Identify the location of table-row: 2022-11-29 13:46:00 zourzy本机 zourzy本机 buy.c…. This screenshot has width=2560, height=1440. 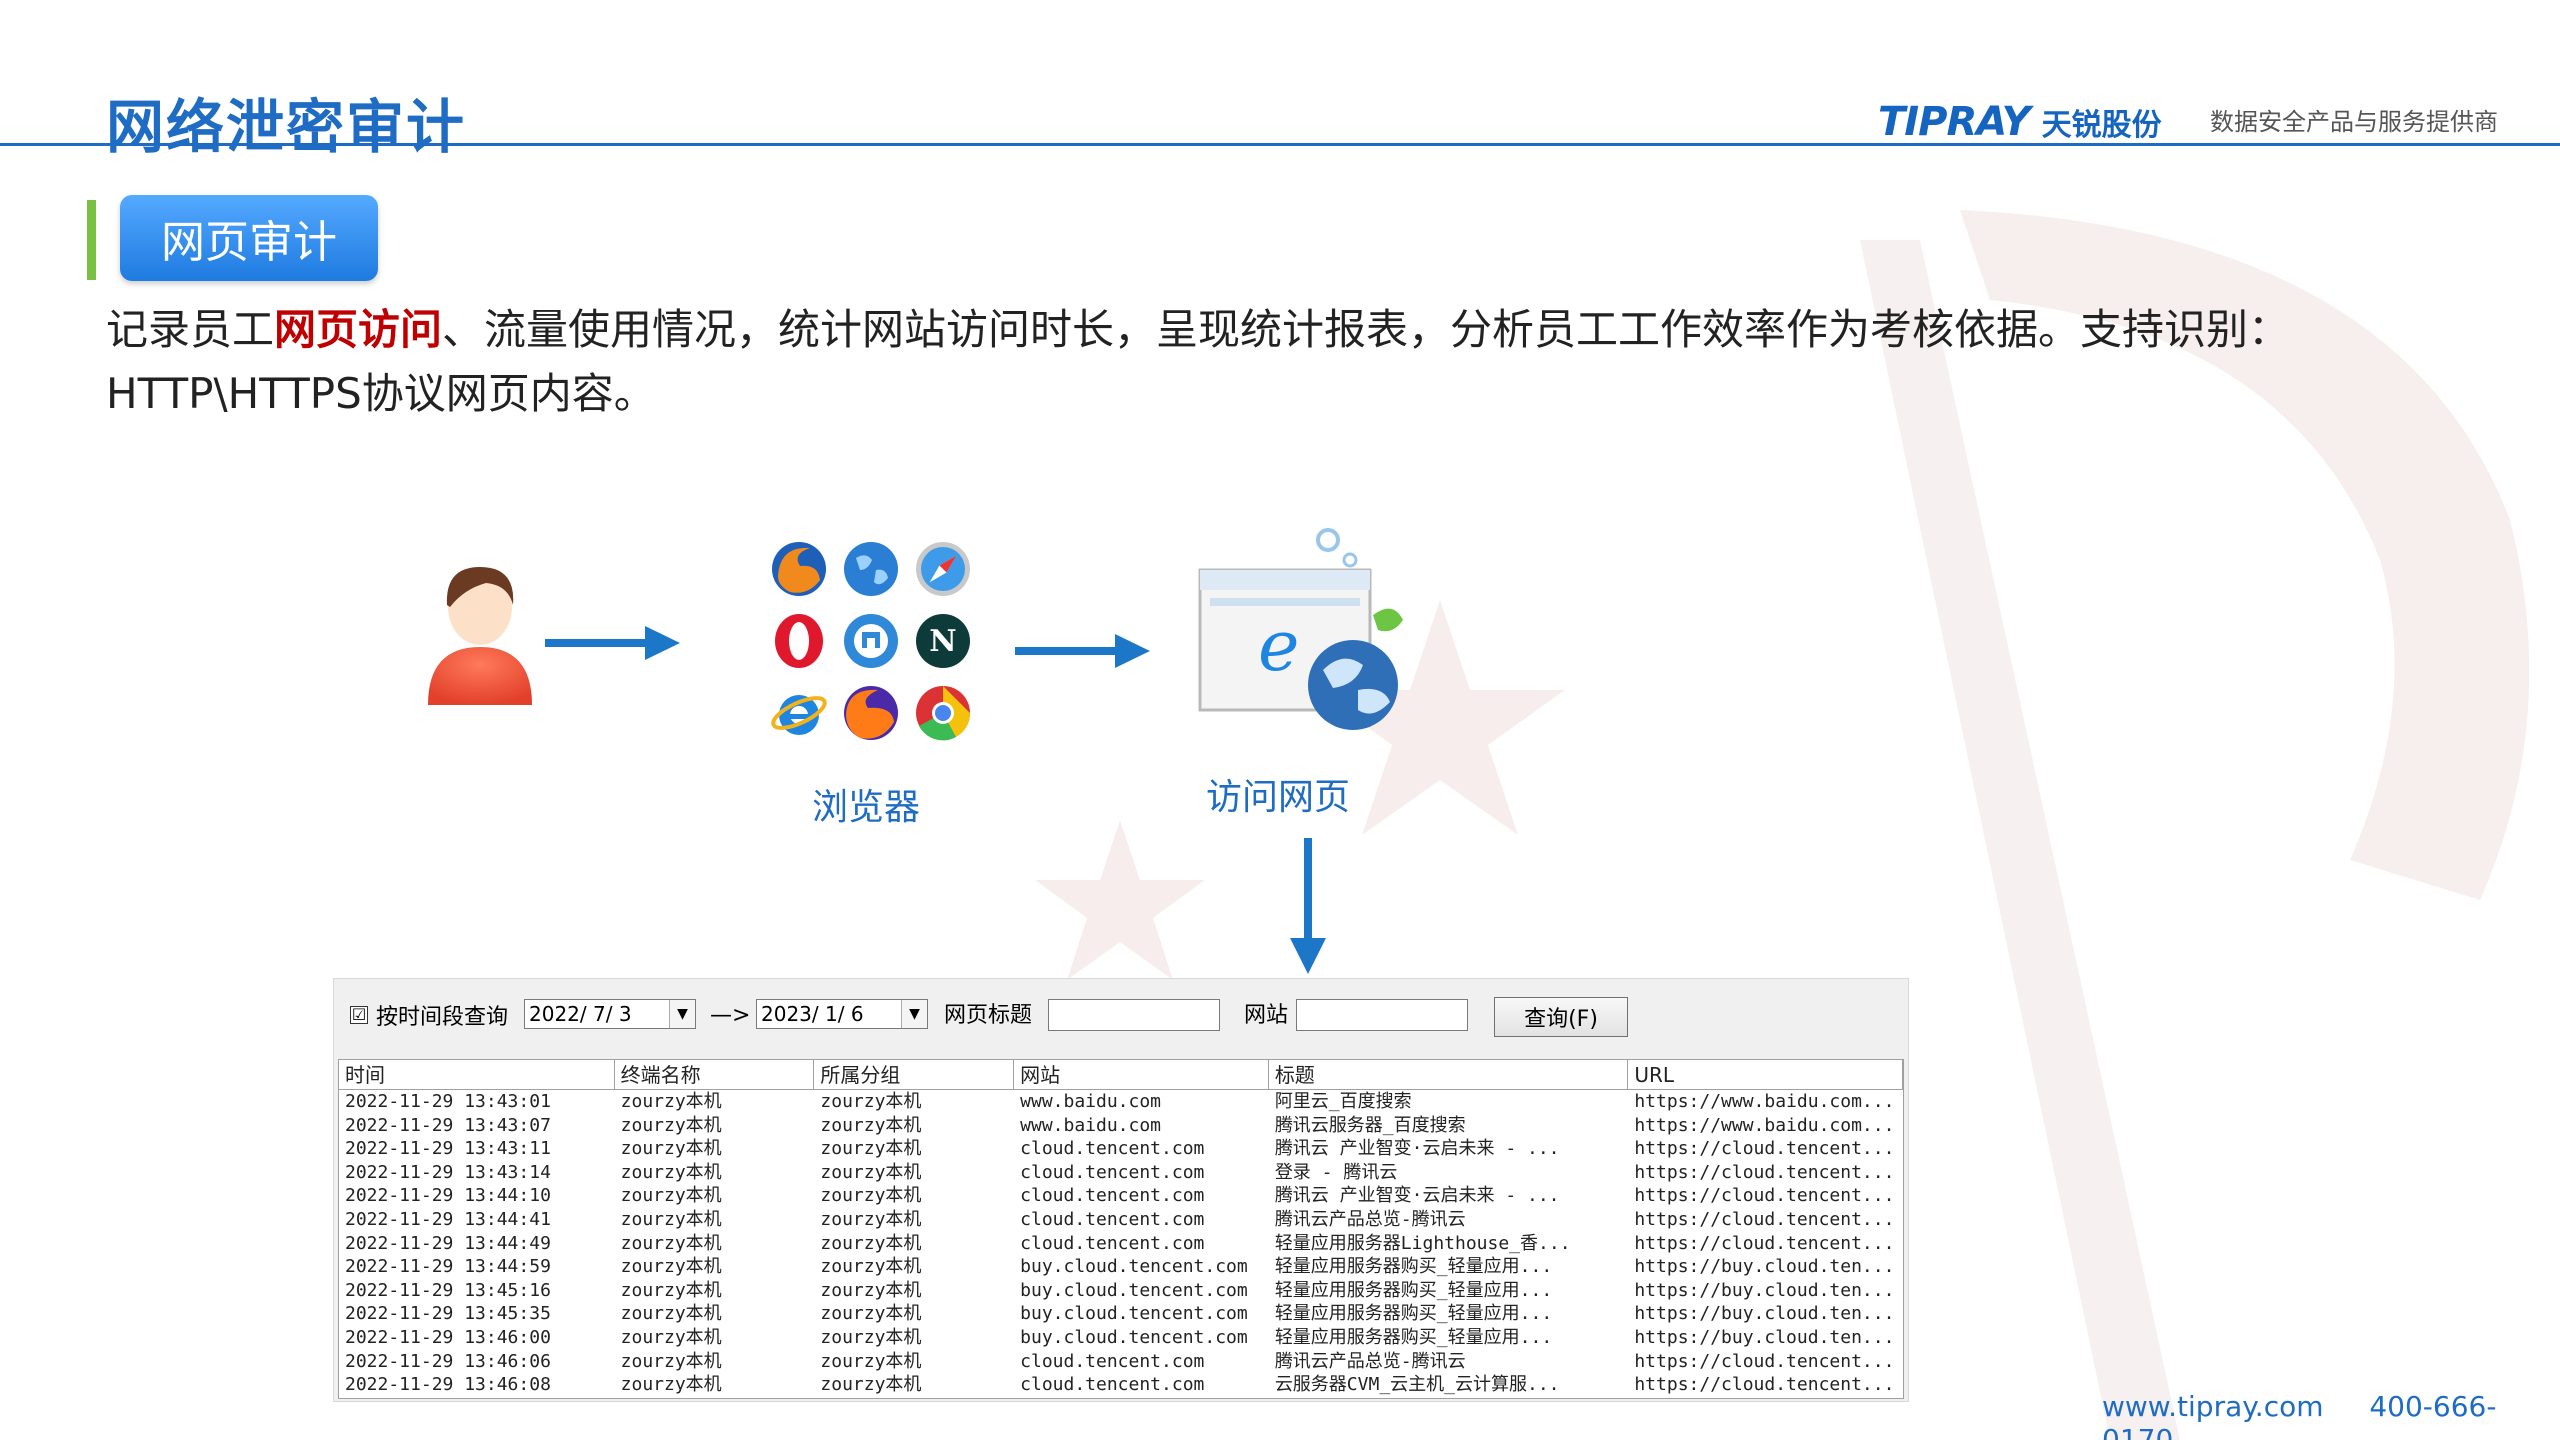
(1121, 1338).